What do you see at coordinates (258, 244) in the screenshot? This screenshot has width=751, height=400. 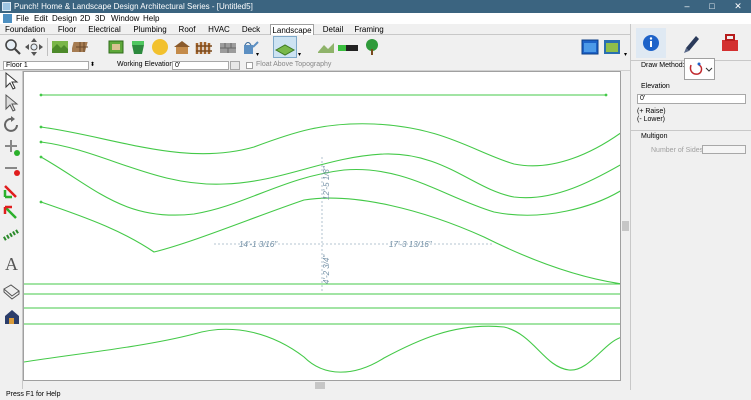 I see `dimension-label-2: 14'-1 3/16"` at bounding box center [258, 244].